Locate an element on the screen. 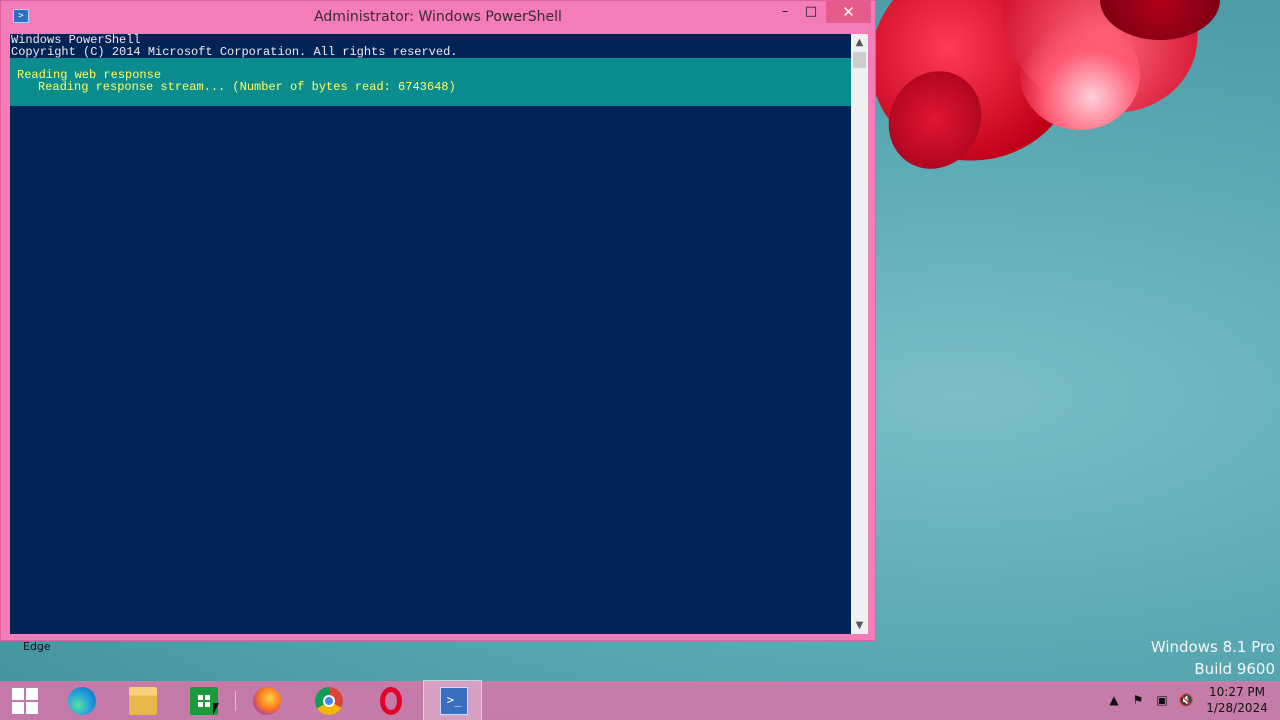  clock-time: 10:27 PM is located at coordinates (1237, 692).